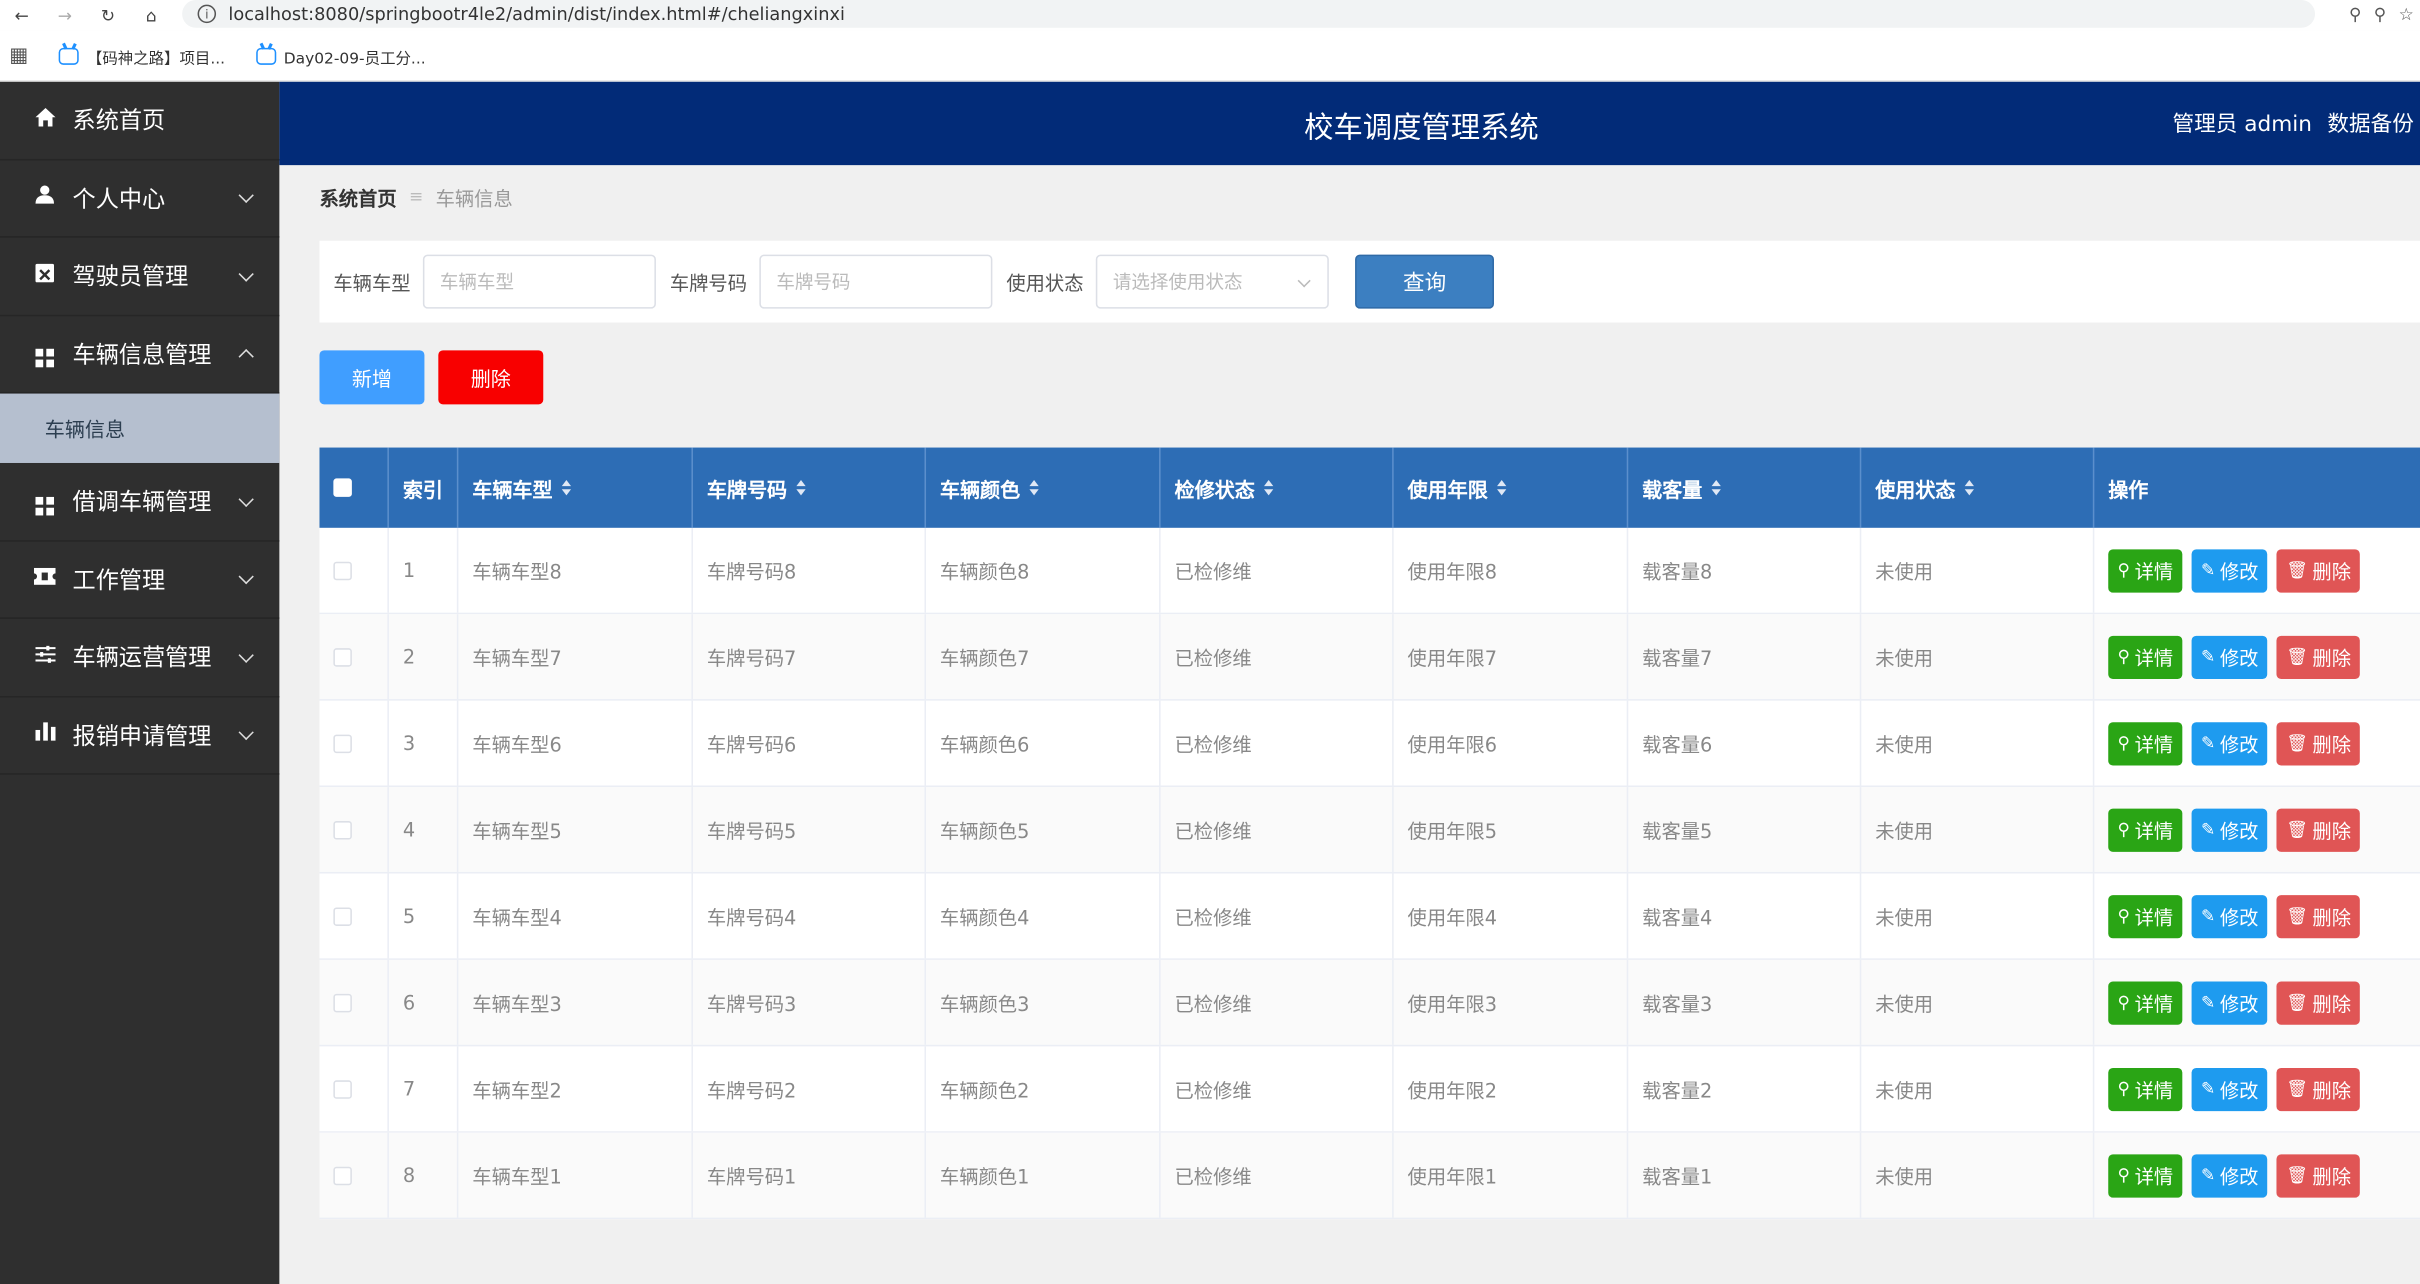 The height and width of the screenshot is (1284, 2420). What do you see at coordinates (409, 657) in the screenshot?
I see `cell-text: 2` at bounding box center [409, 657].